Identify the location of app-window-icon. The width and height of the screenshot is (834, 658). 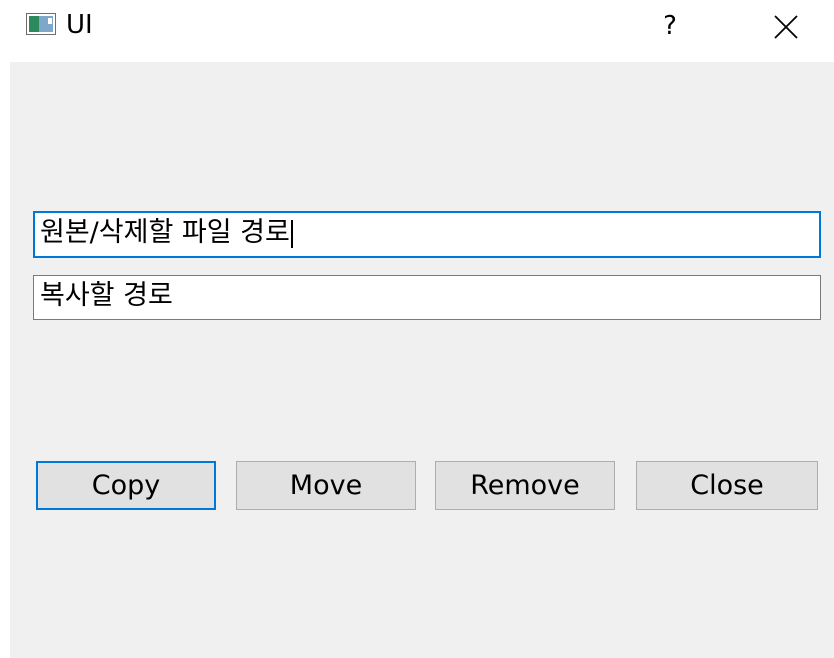
(41, 24).